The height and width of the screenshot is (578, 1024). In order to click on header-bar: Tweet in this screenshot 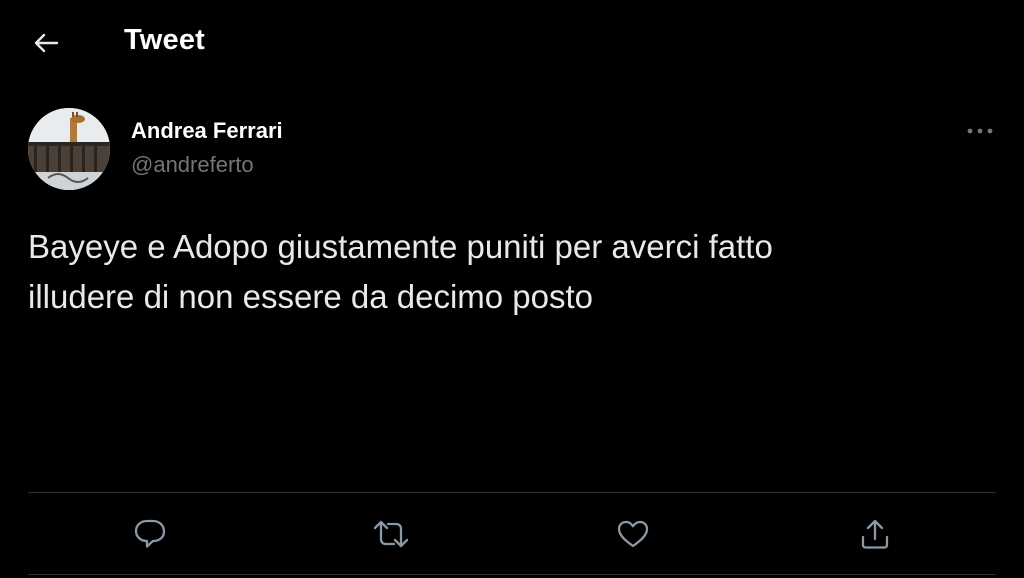, I will do `click(512, 43)`.